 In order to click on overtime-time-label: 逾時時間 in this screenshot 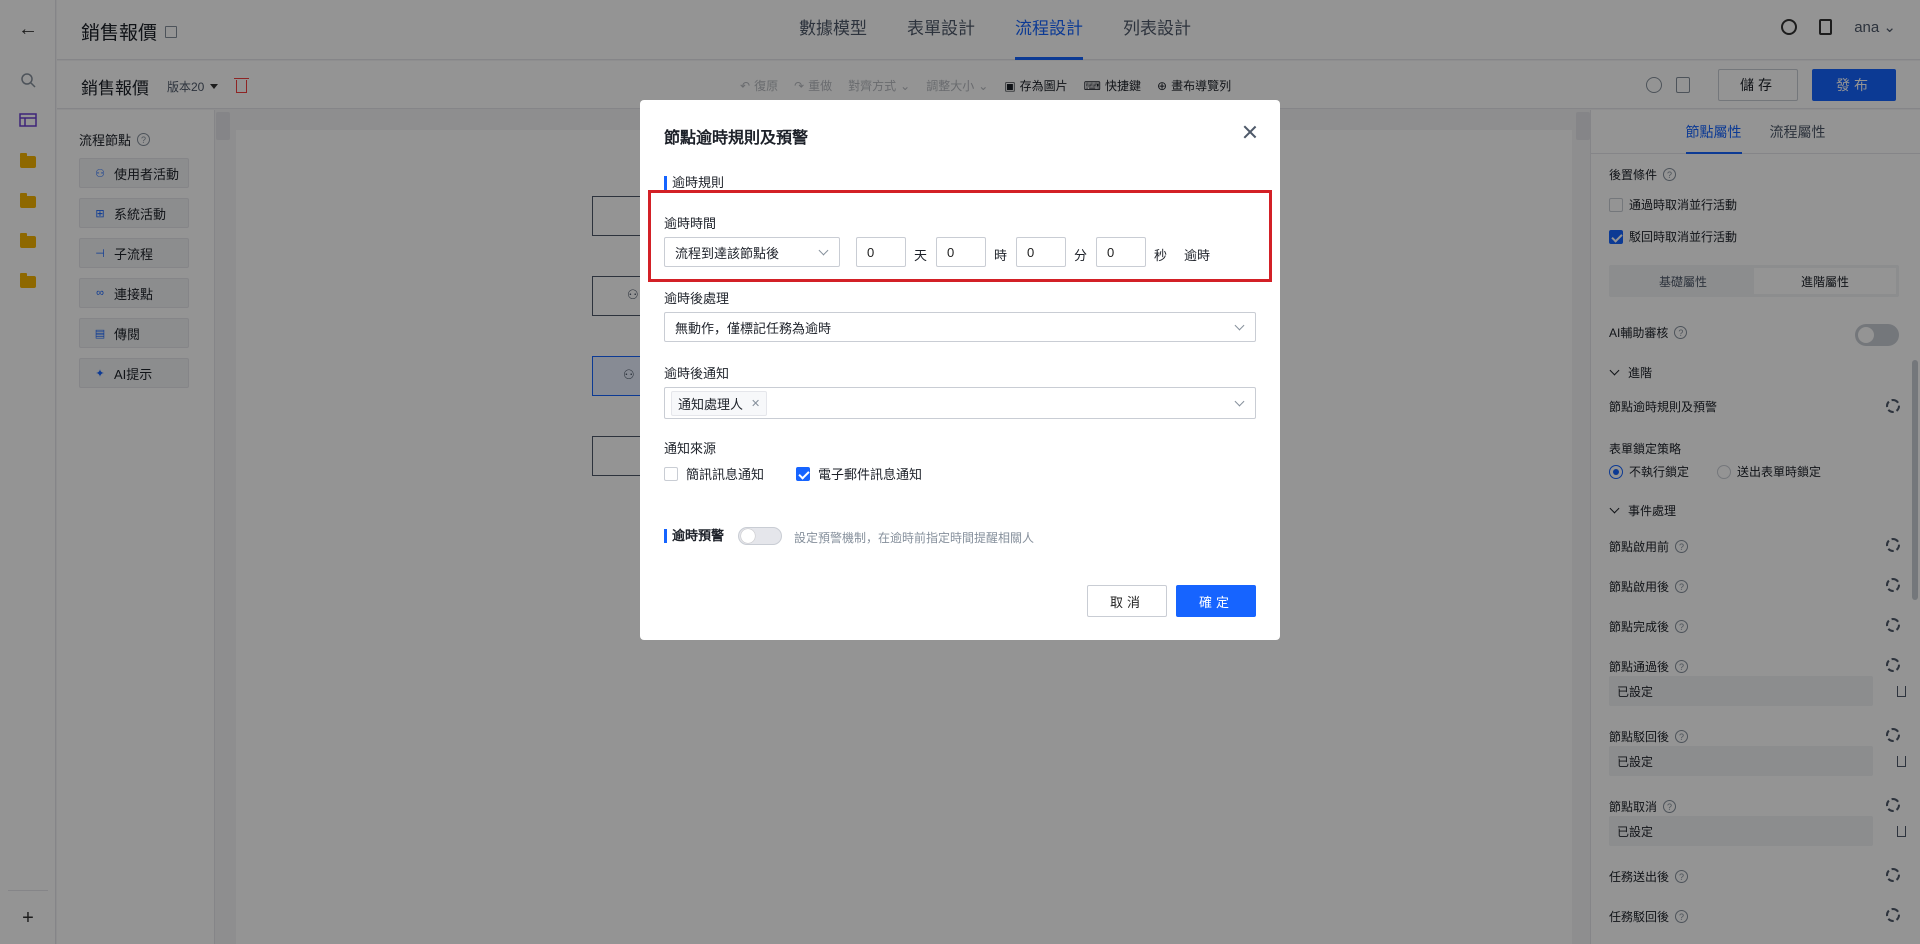, I will do `click(690, 223)`.